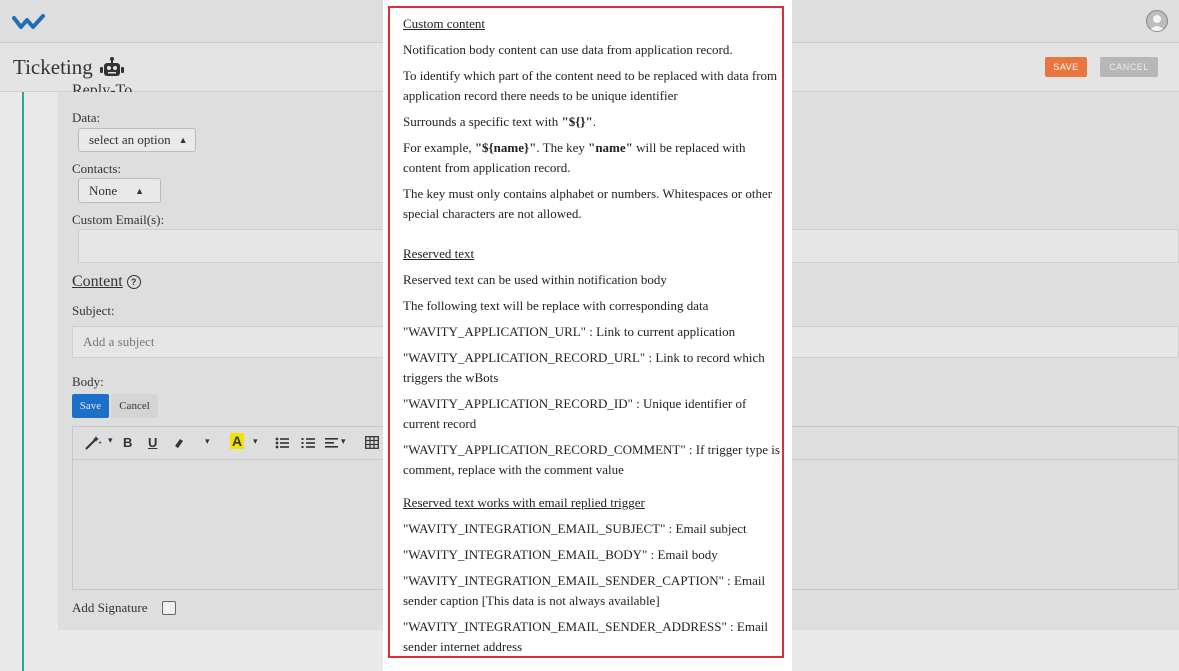 This screenshot has height=671, width=1179. I want to click on popover-text-part: Surrounds a specific text with, so click(482, 121).